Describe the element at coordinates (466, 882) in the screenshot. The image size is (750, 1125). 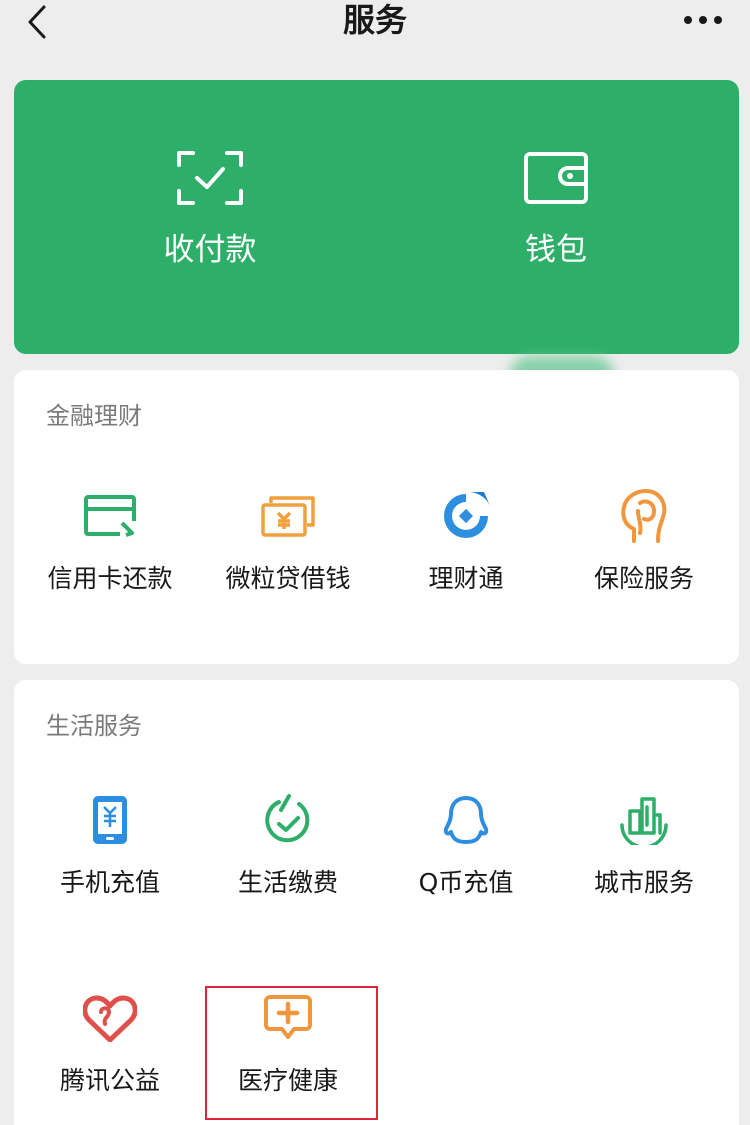
I see `qcoin-recharge-label: Q币充值` at that location.